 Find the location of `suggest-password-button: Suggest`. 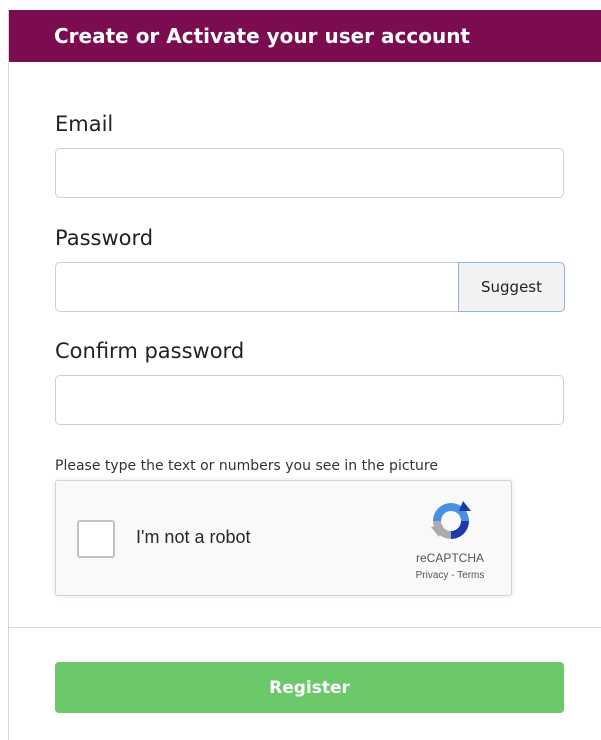

suggest-password-button: Suggest is located at coordinates (511, 287).